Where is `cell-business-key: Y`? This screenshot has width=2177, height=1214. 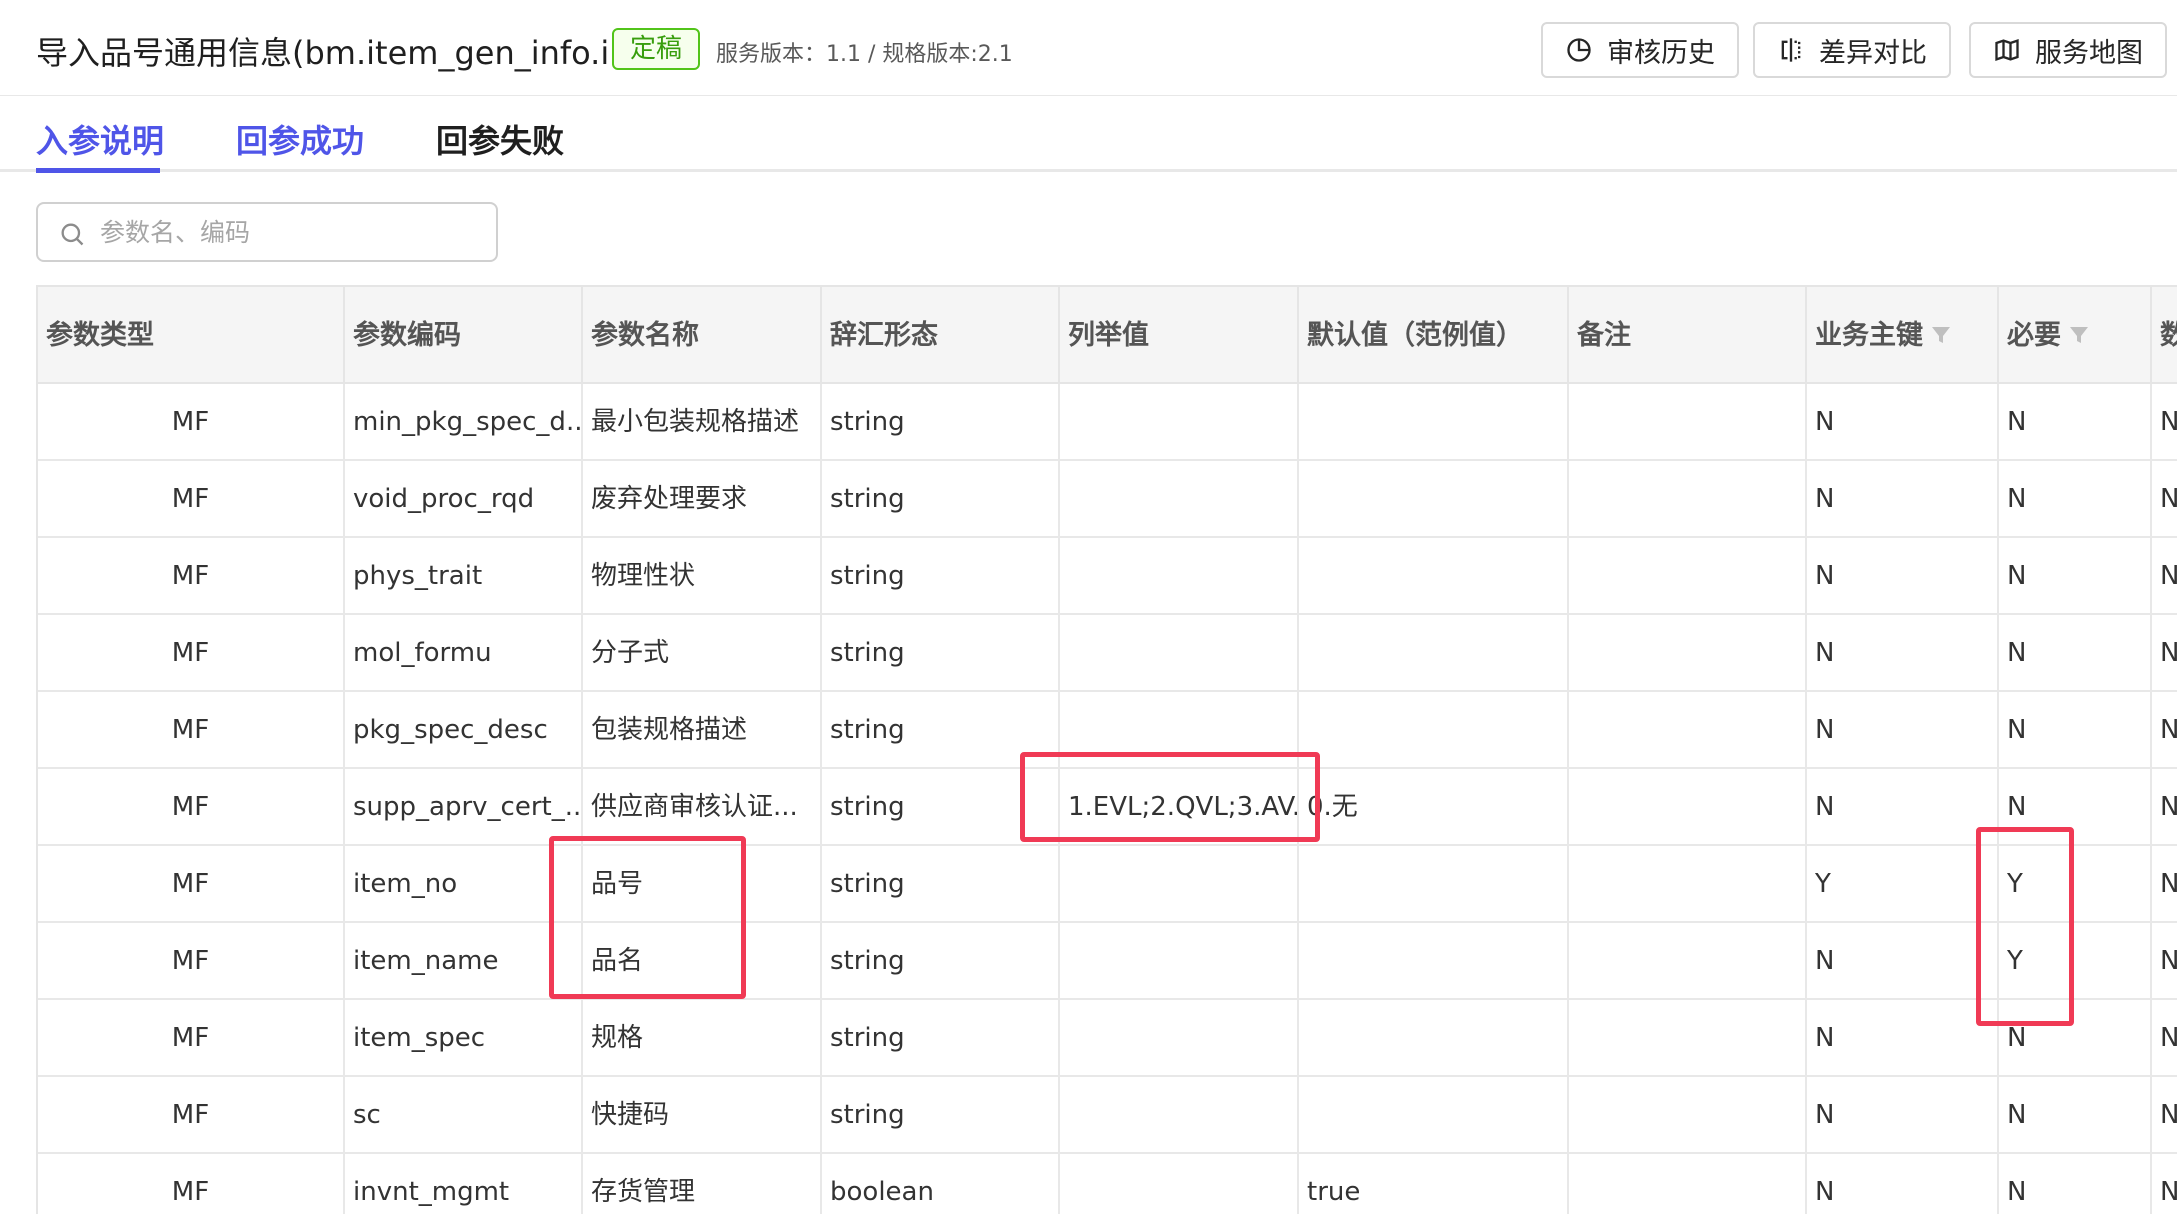
cell-business-key: Y is located at coordinates (1903, 884).